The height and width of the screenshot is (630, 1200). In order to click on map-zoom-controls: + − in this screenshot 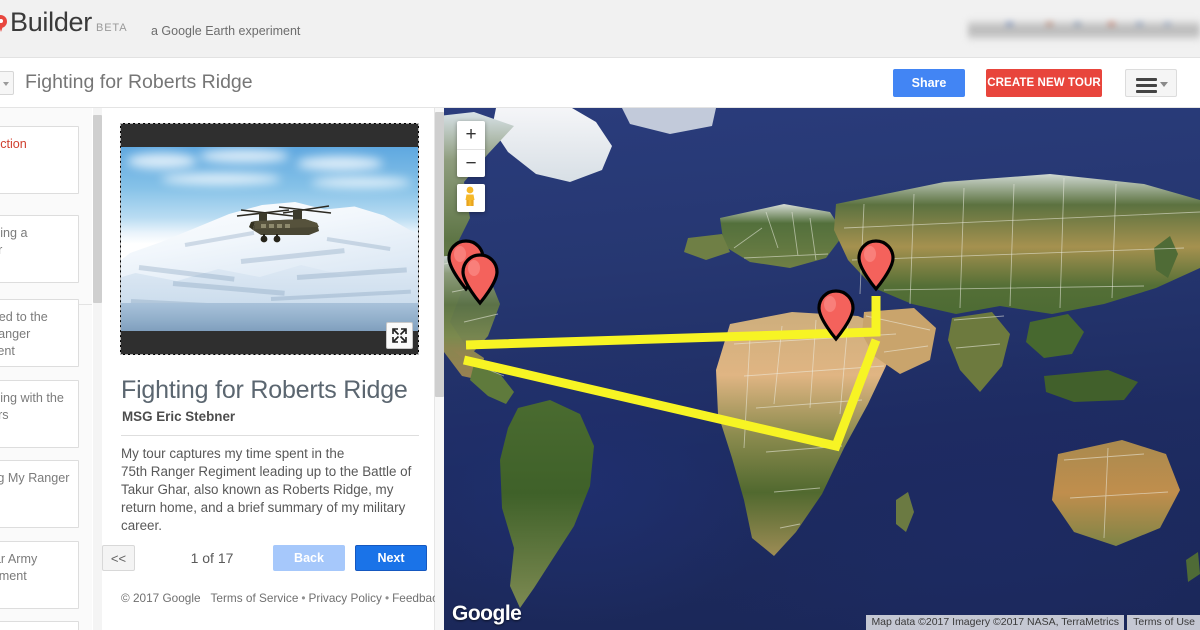, I will do `click(471, 149)`.